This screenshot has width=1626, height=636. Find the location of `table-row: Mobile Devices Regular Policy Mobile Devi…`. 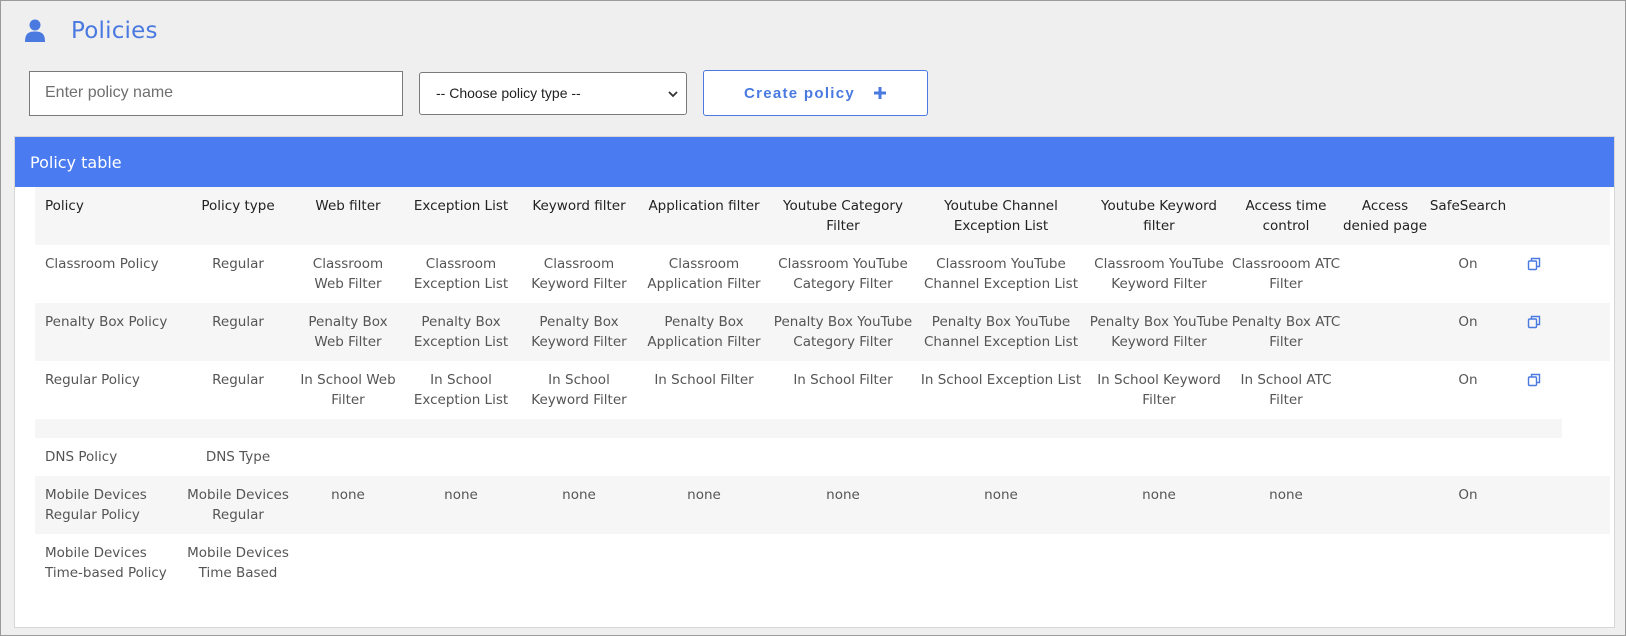

table-row: Mobile Devices Regular Policy Mobile Devi… is located at coordinates (822, 505).